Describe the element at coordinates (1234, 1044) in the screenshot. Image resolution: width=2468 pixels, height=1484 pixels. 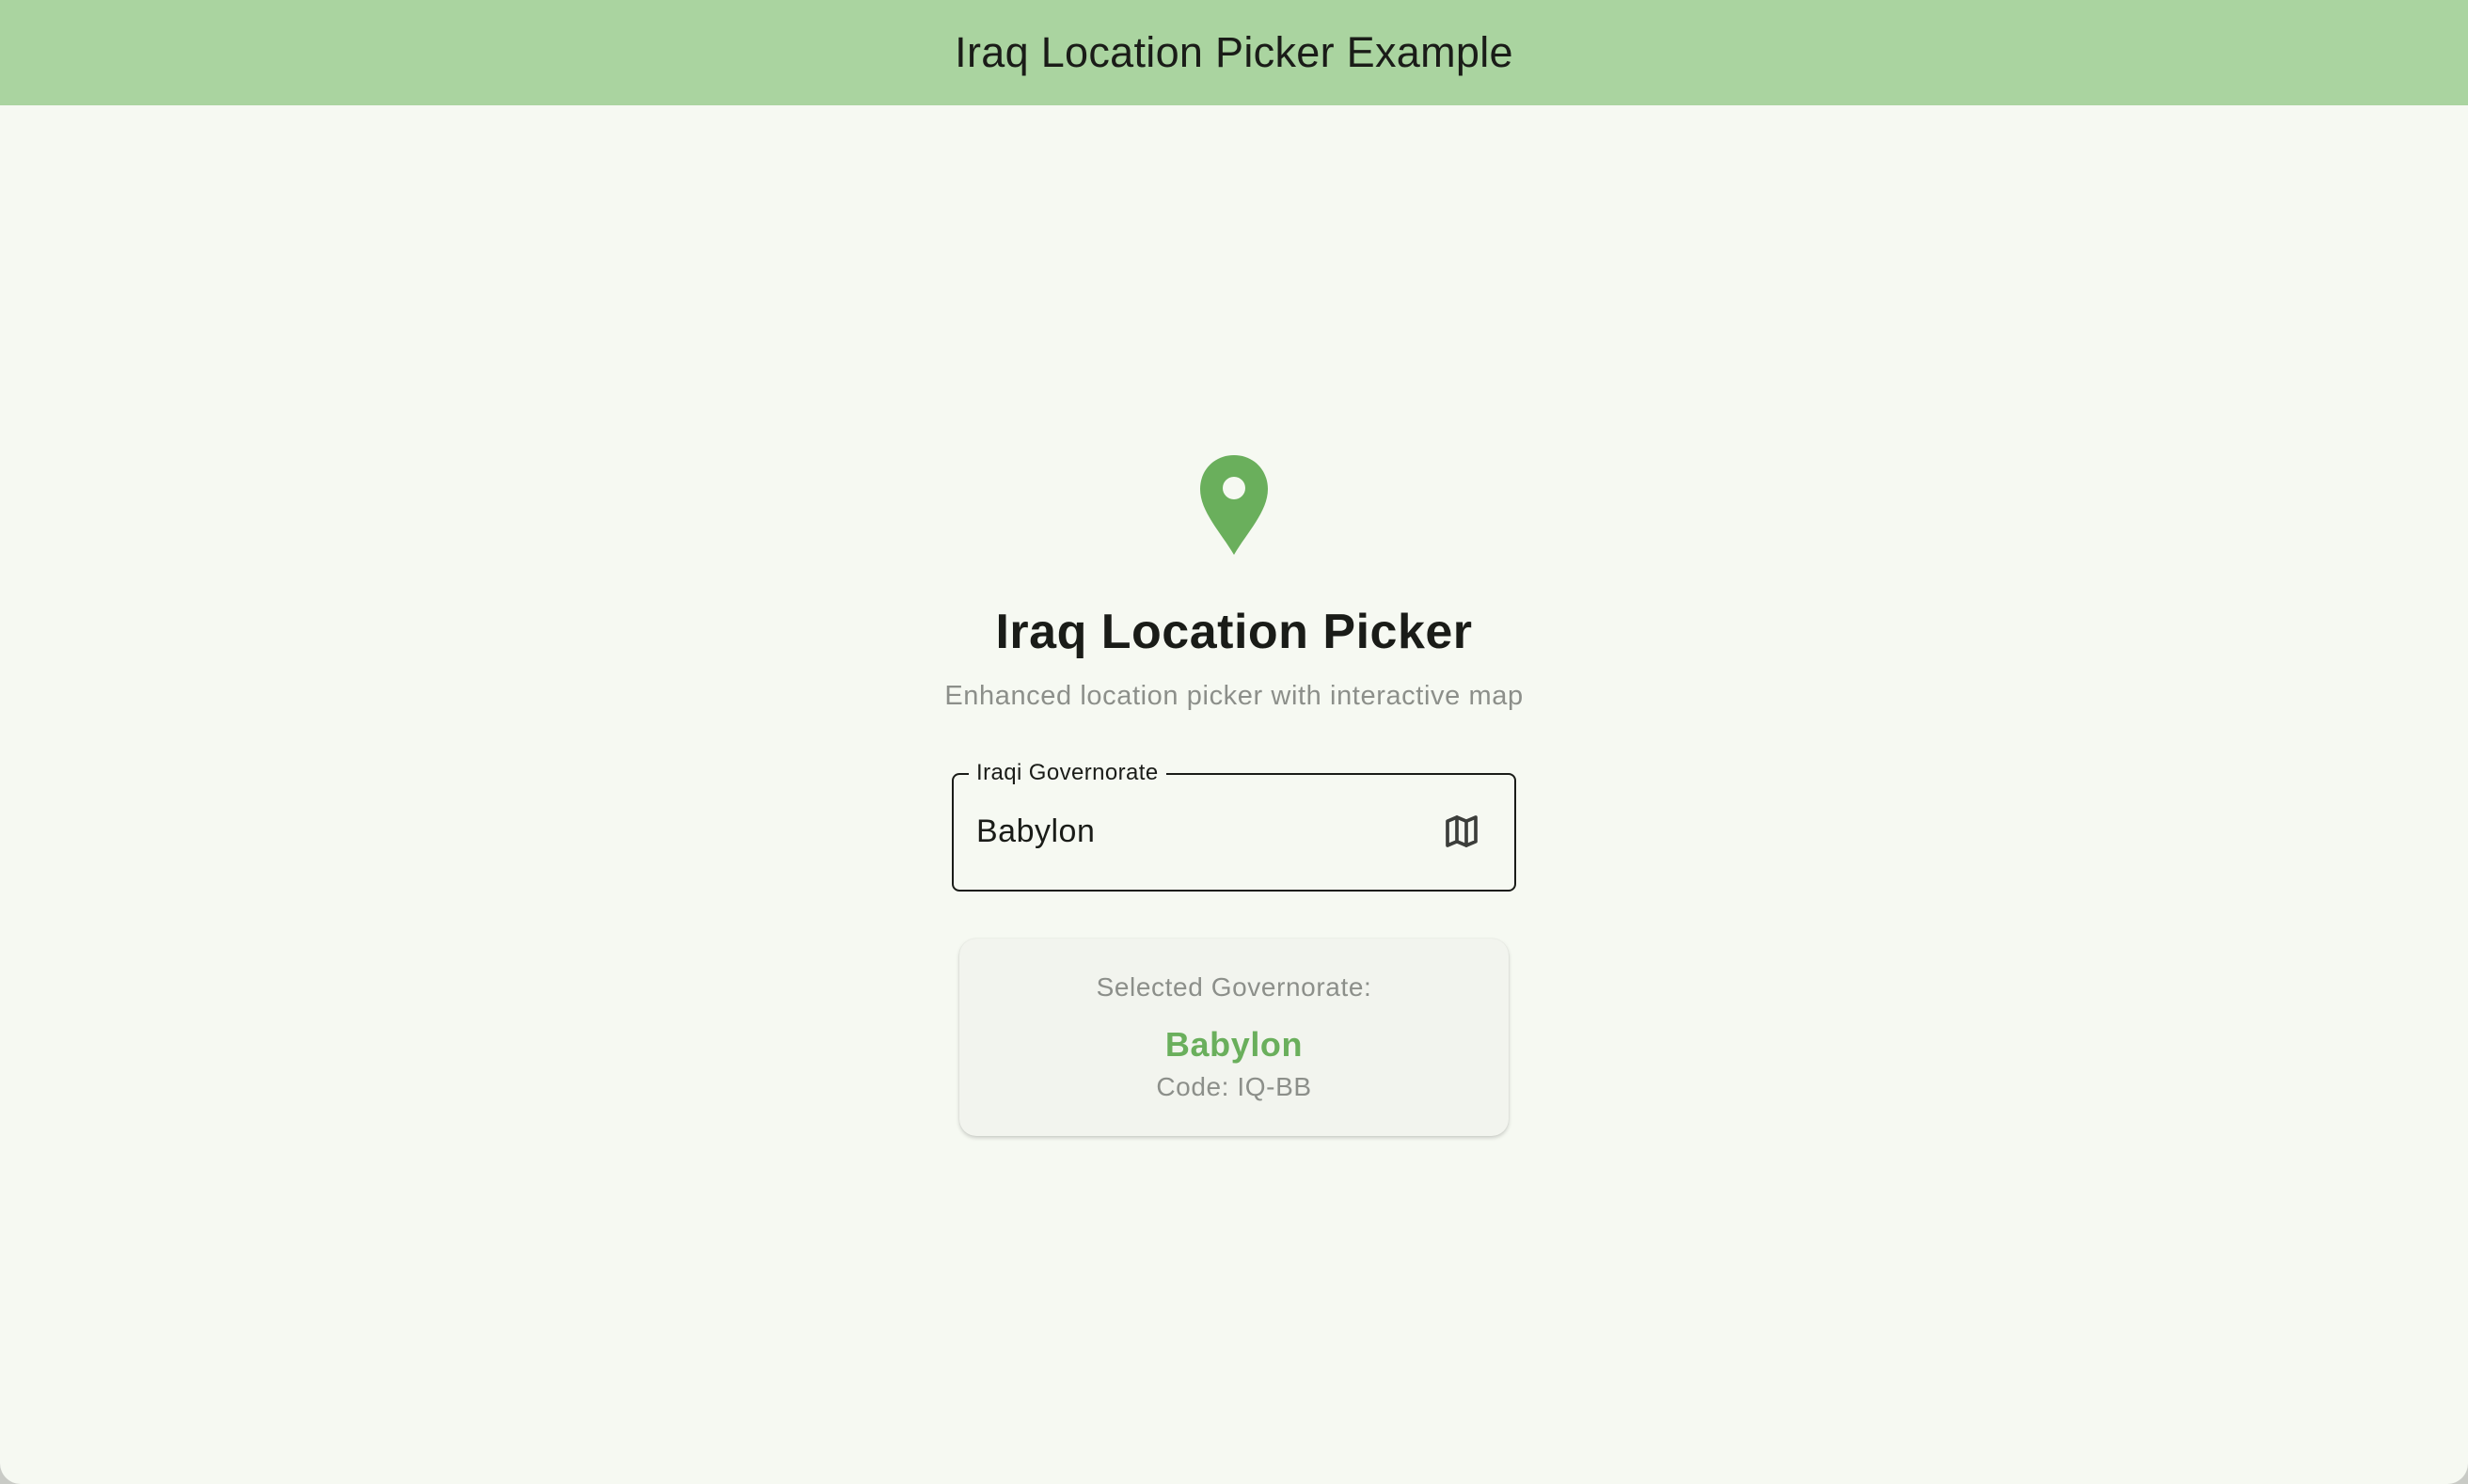
I see `selected-governorate-name: Babylon` at that location.